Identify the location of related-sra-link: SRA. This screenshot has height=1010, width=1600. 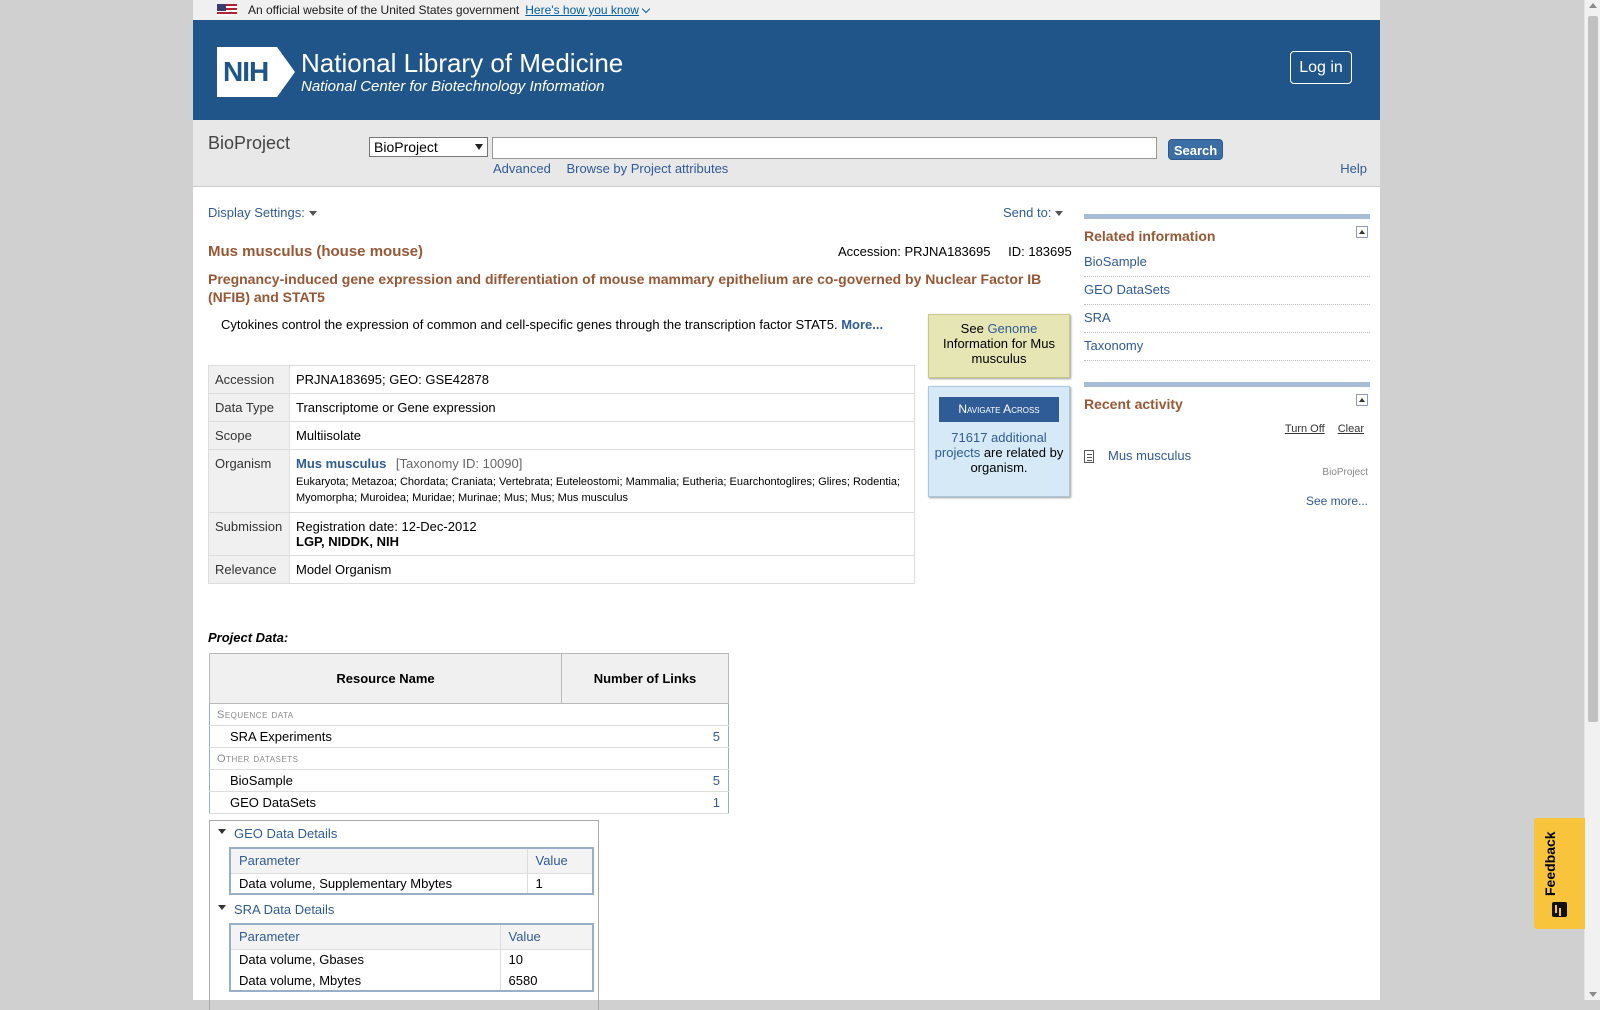
(1097, 317).